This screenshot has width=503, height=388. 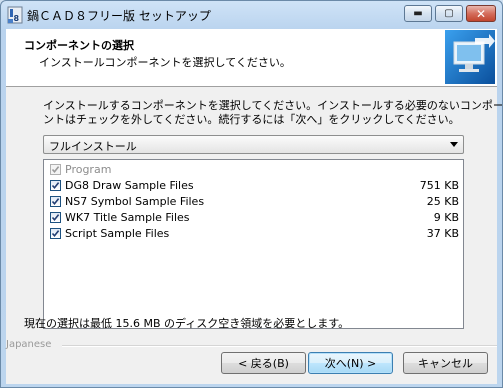 I want to click on page-title: コンポーネントの選択, so click(x=79, y=45).